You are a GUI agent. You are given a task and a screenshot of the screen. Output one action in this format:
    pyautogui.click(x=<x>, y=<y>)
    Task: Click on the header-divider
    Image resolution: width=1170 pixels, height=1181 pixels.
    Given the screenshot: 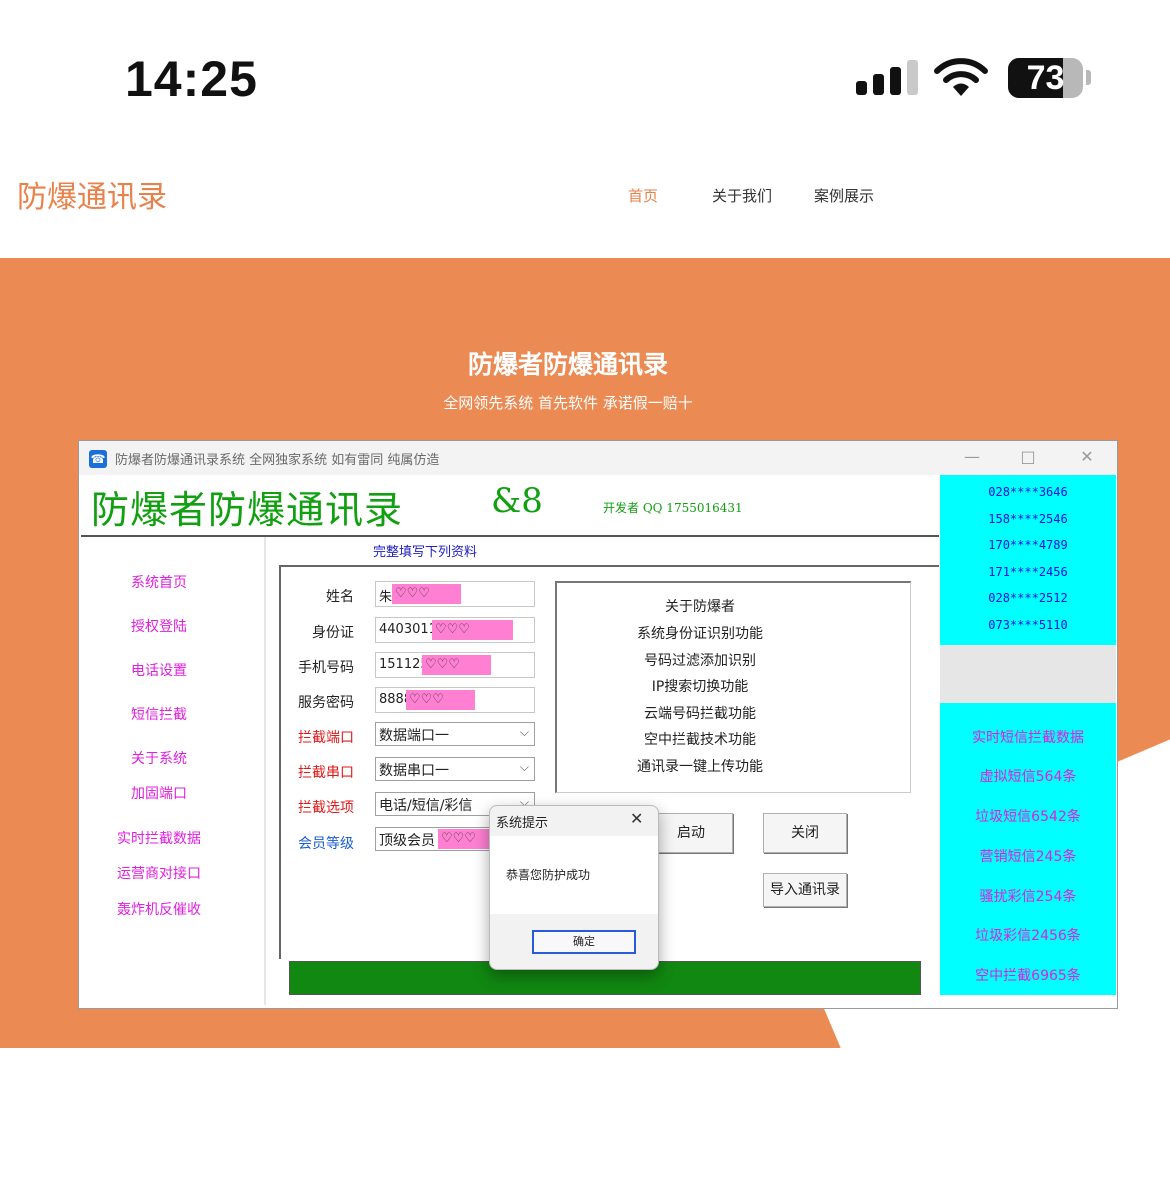 What is the action you would take?
    pyautogui.click(x=510, y=536)
    